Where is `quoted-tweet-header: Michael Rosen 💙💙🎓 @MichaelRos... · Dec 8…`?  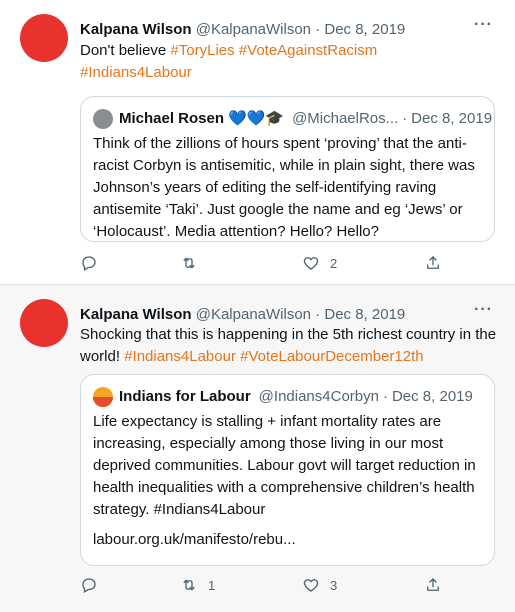 quoted-tweet-header: Michael Rosen 💙💙🎓 @MichaelRos... · Dec 8… is located at coordinates (292, 119).